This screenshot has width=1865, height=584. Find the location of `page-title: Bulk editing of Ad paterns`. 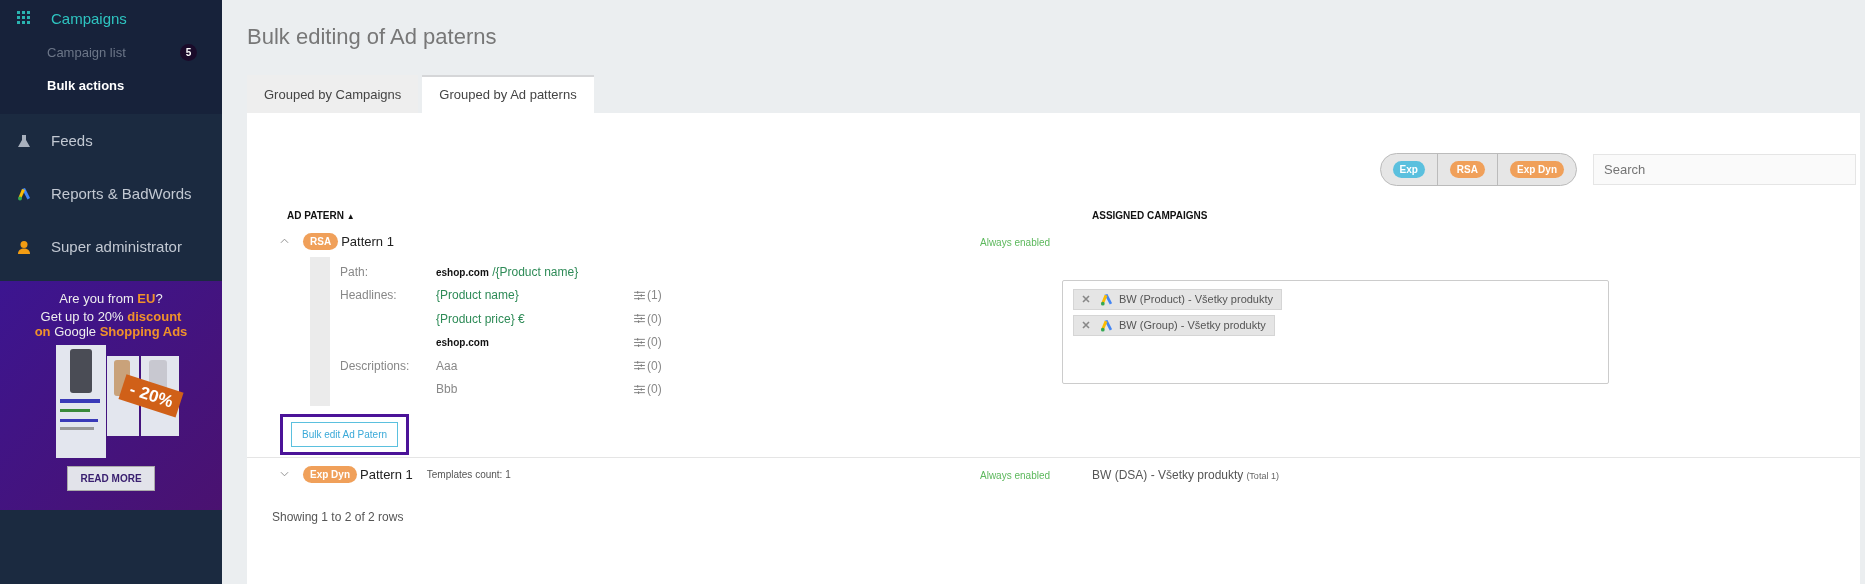

page-title: Bulk editing of Ad paterns is located at coordinates (372, 37).